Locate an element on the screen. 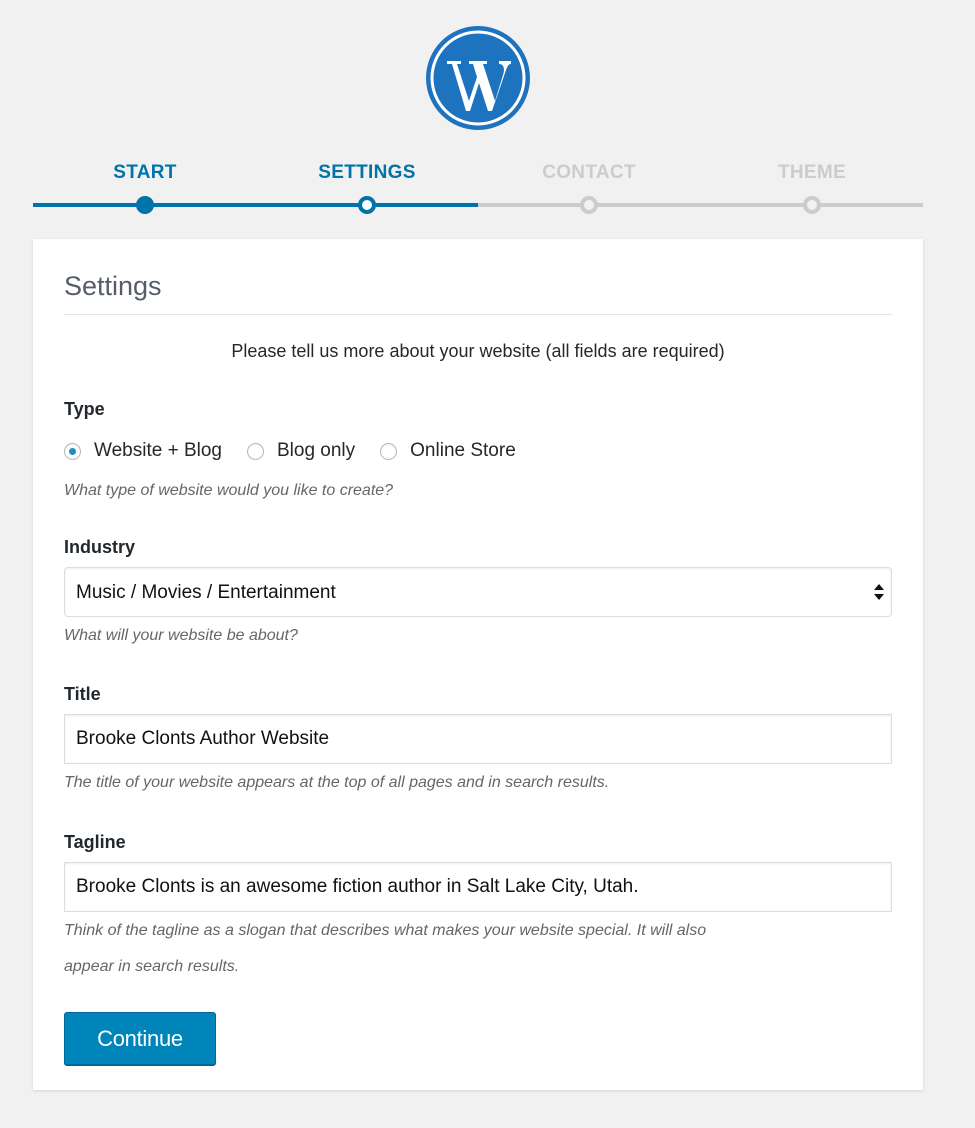 The width and height of the screenshot is (975, 1128). radio-blog-only-label: Blog only is located at coordinates (316, 451).